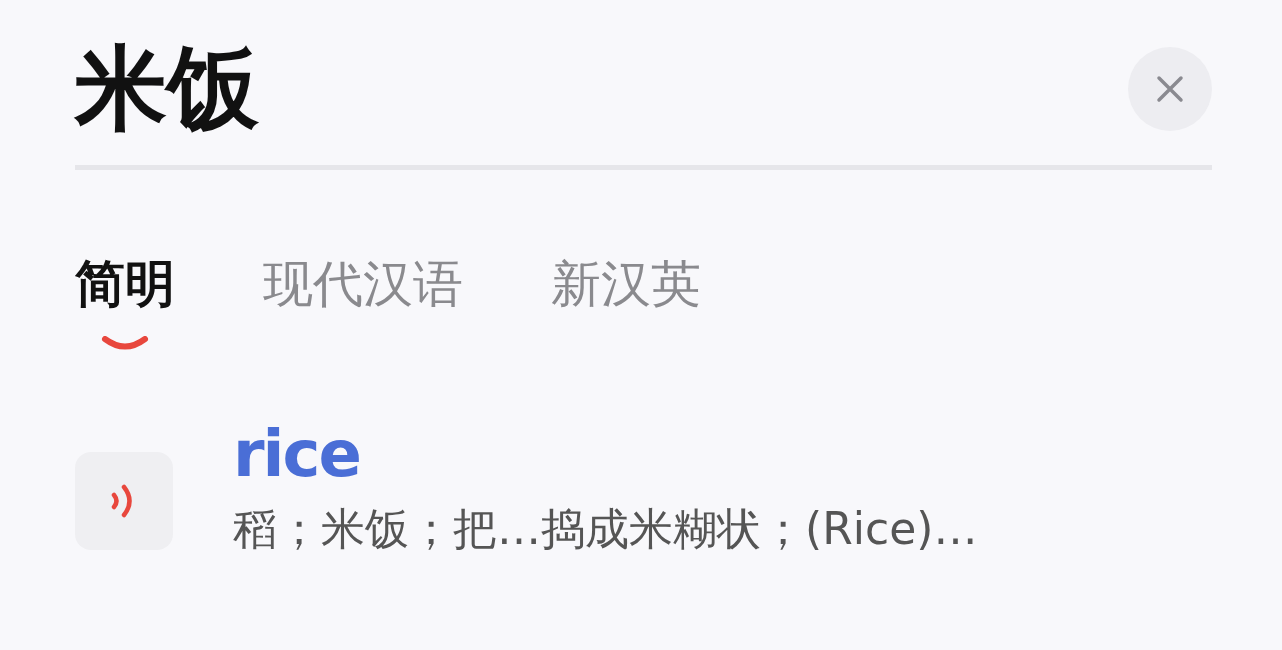 Image resolution: width=1282 pixels, height=650 pixels. What do you see at coordinates (124, 500) in the screenshot?
I see `pronounce-button` at bounding box center [124, 500].